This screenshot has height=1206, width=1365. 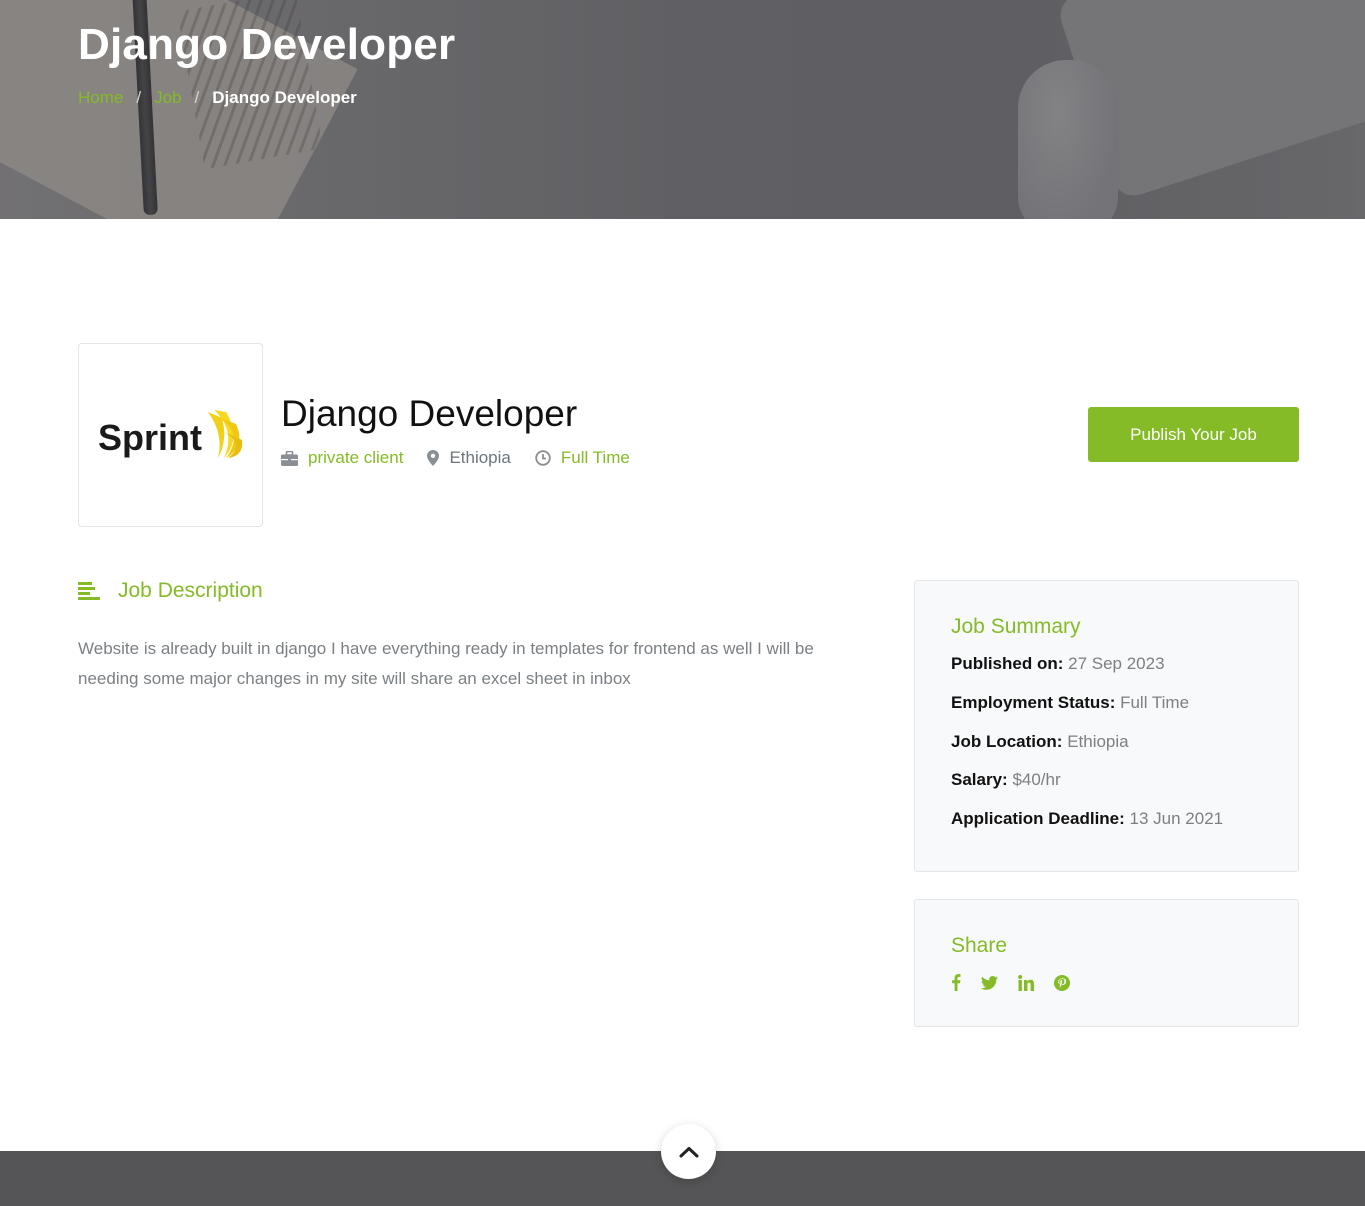 I want to click on sprint-logo-icon: Sprint, so click(x=170, y=434).